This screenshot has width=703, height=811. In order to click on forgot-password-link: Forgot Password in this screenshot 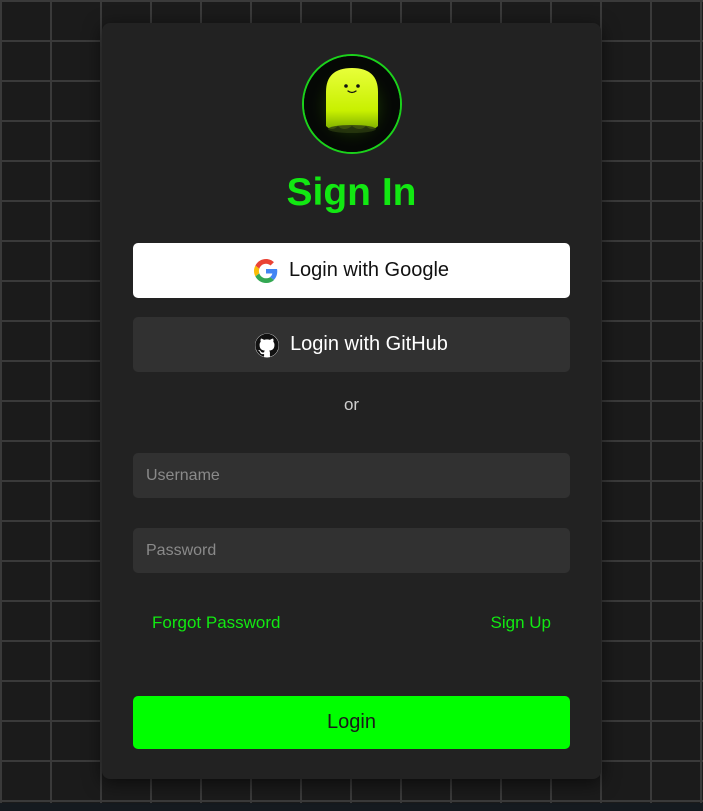, I will do `click(216, 623)`.